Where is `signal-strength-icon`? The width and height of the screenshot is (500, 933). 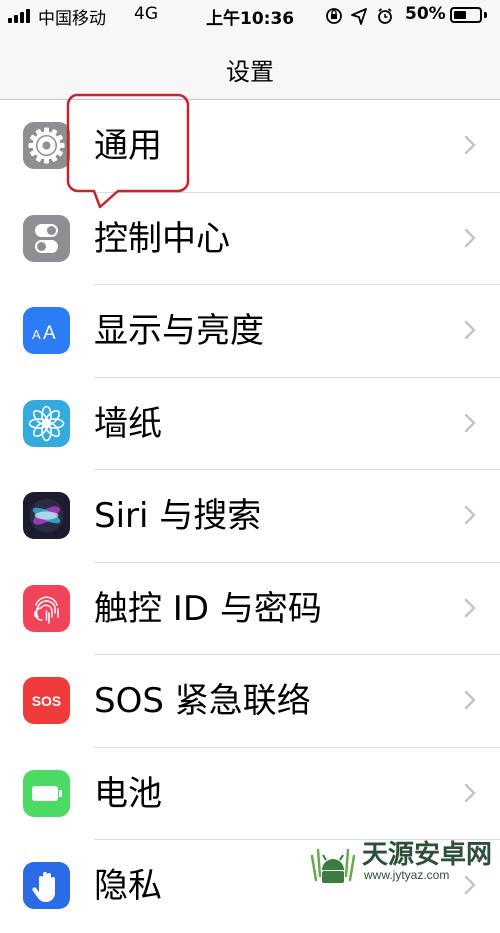 signal-strength-icon is located at coordinates (22, 16).